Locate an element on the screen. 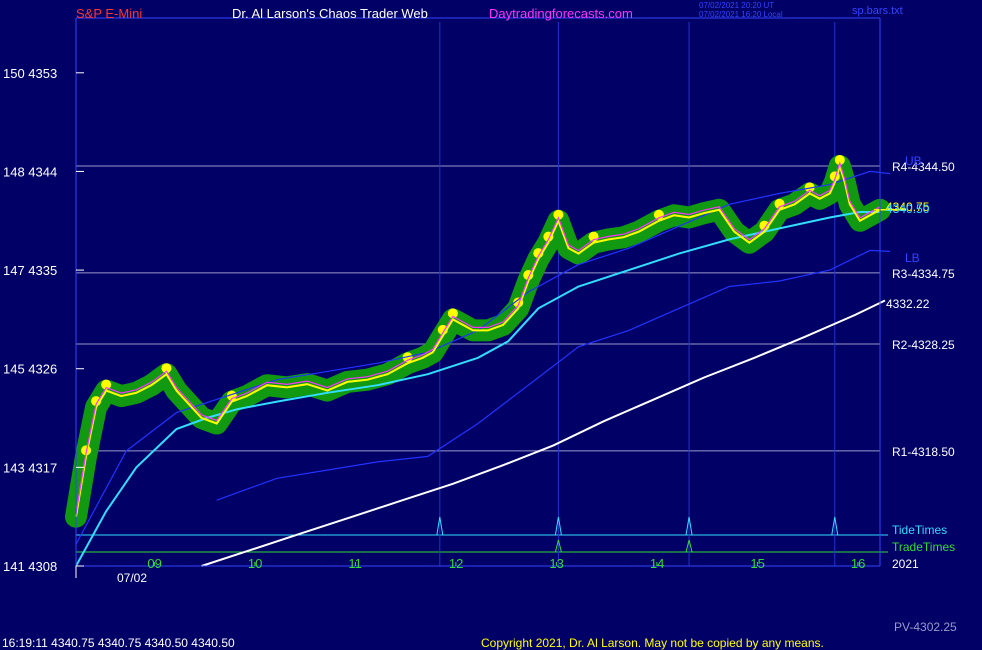 The image size is (982, 650). y-tick-label: 141 4308 is located at coordinates (30, 566).